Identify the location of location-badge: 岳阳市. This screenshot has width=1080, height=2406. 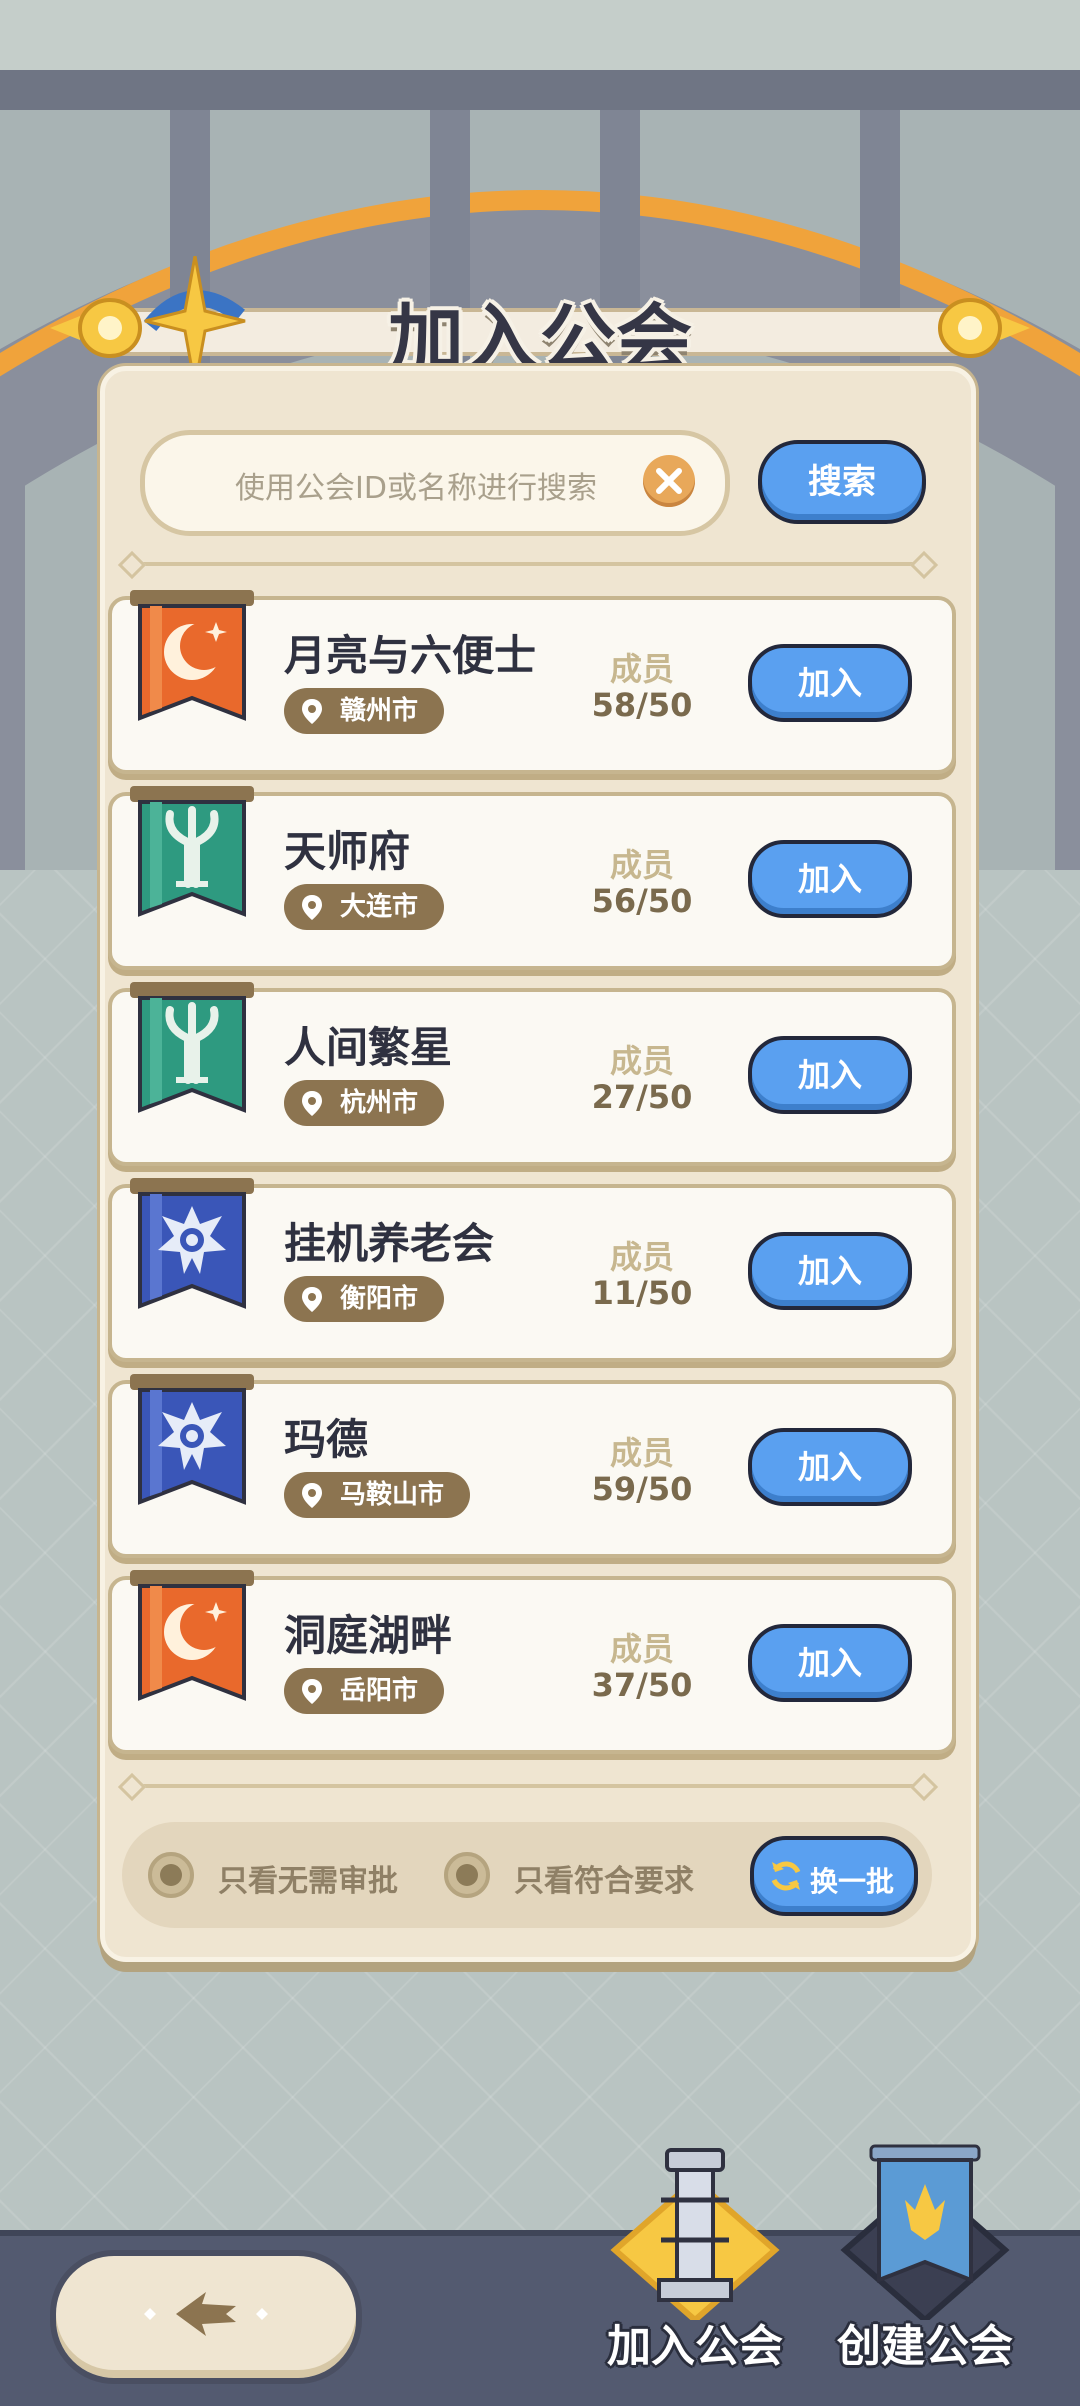
(364, 1691).